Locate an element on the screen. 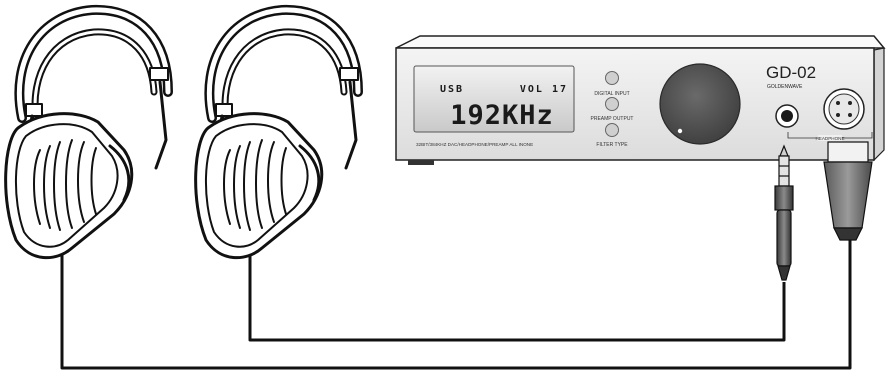 The height and width of the screenshot is (374, 894). volume-knob-indicator is located at coordinates (680, 131).